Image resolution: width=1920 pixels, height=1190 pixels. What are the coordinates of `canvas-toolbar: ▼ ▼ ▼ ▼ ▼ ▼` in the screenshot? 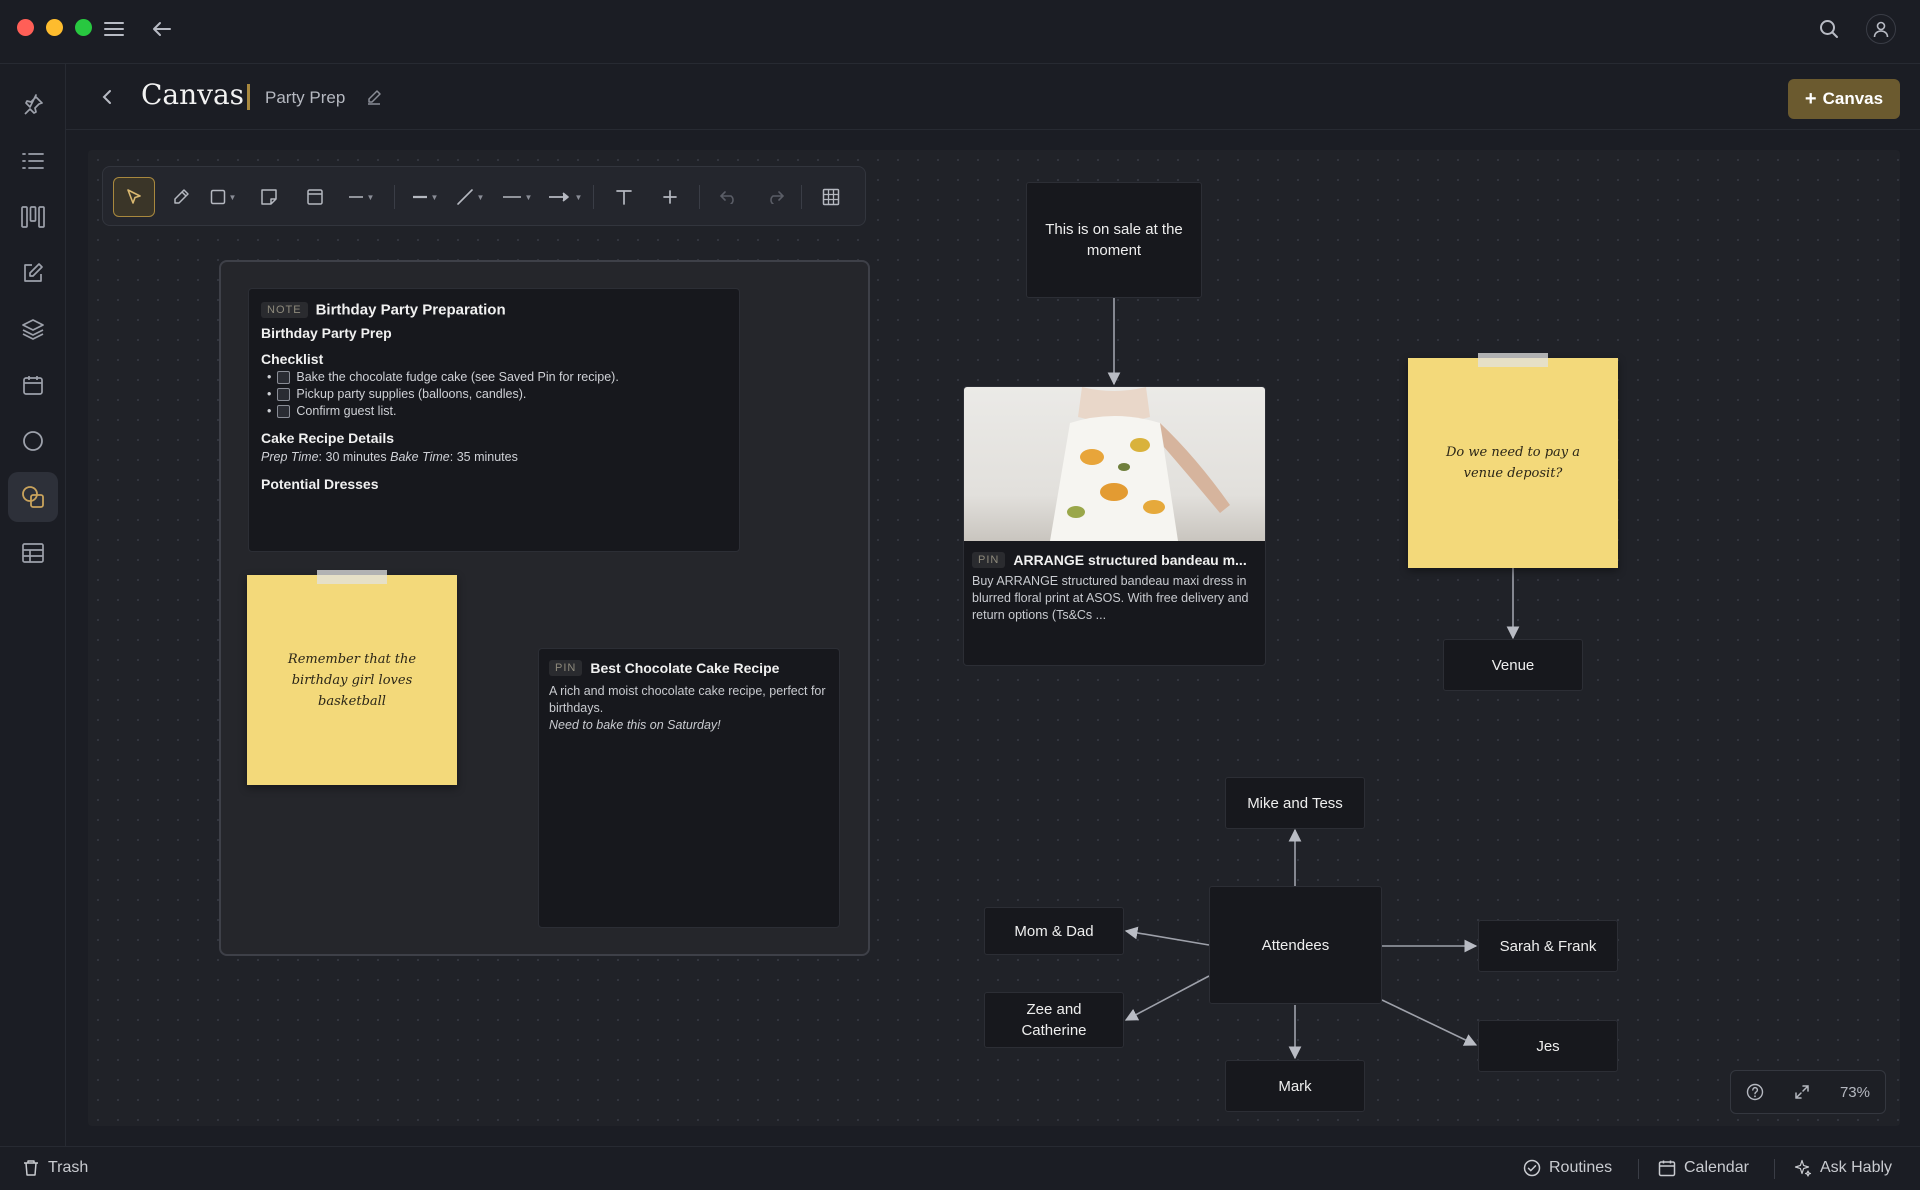 It's located at (484, 196).